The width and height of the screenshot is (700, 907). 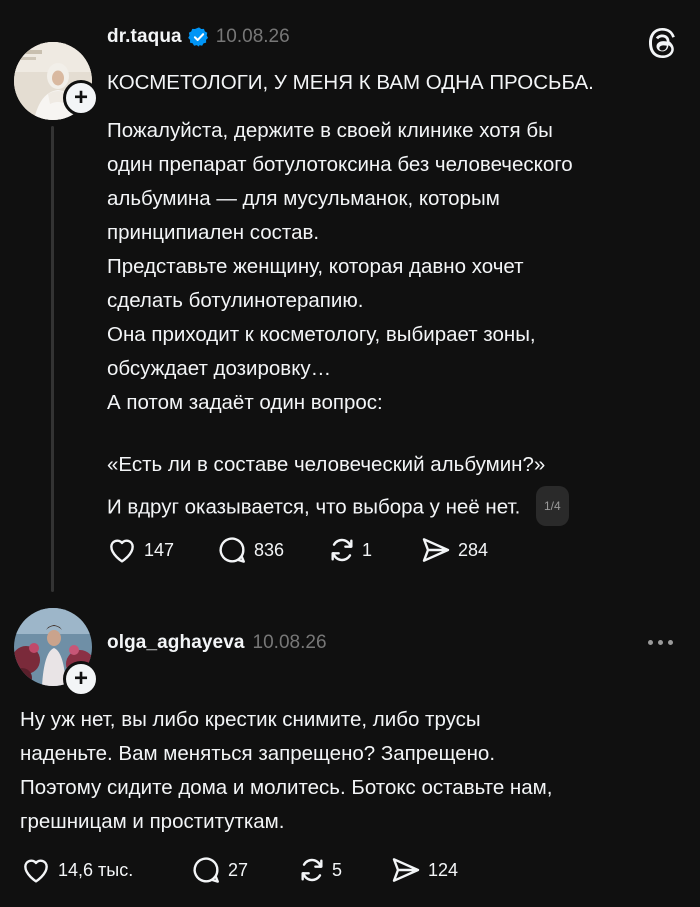 I want to click on like-button: 14,6 тыс., so click(x=105, y=870).